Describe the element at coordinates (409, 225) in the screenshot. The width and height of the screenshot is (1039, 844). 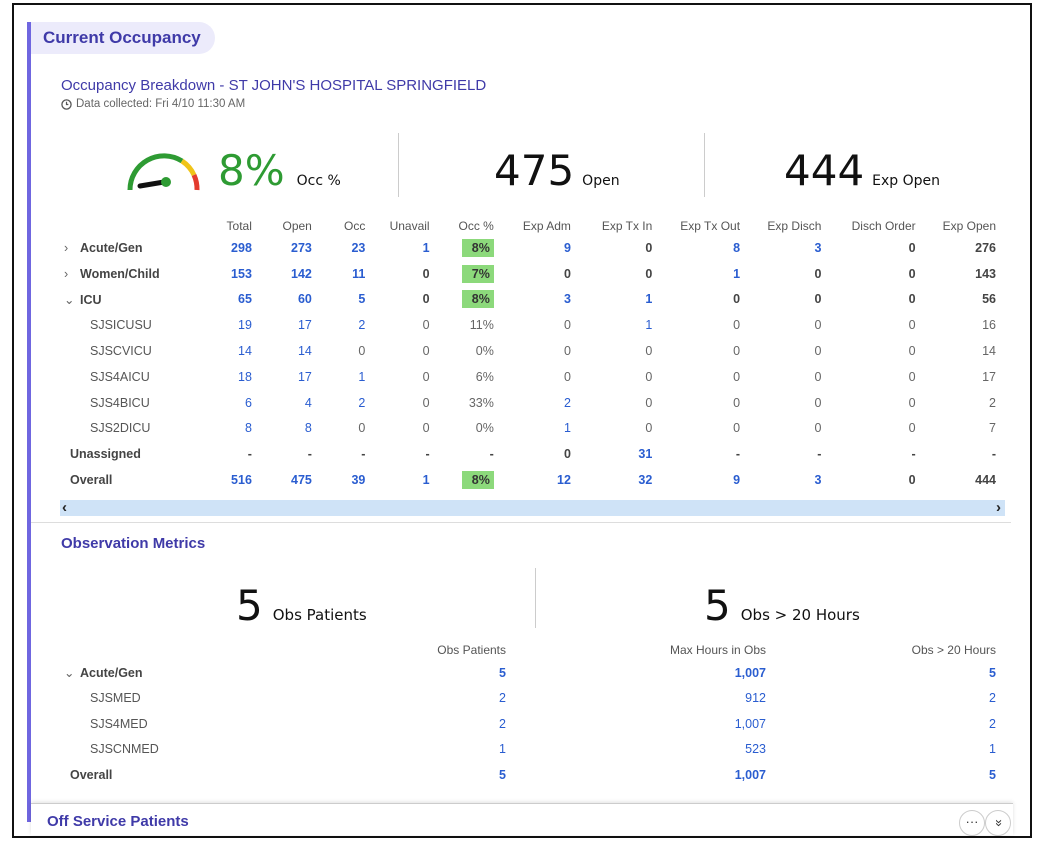
I see `occ-col-header: Unavail` at that location.